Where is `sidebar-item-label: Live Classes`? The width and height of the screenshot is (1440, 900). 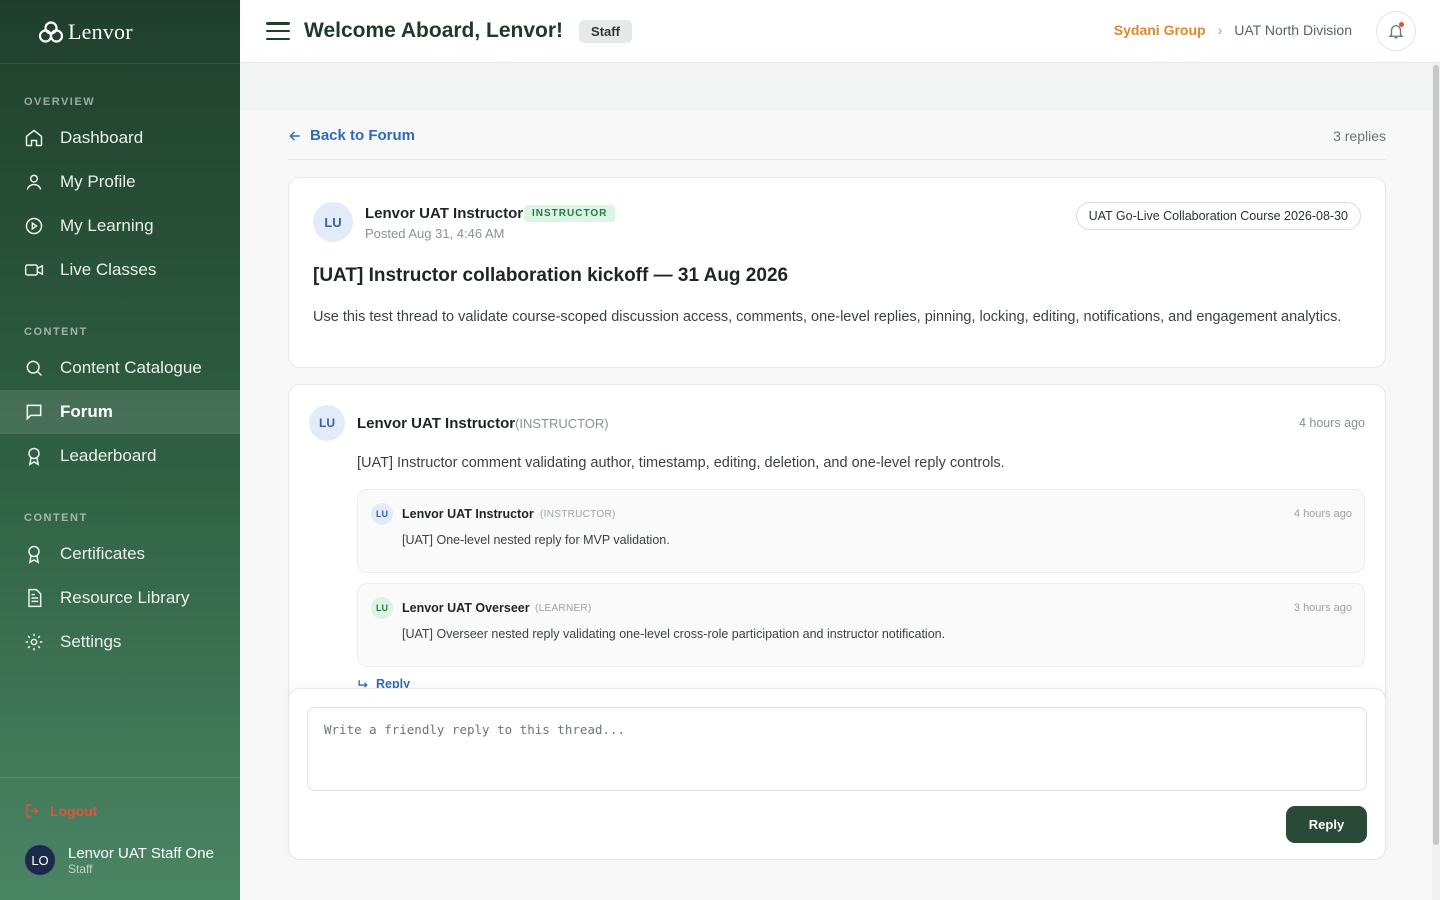
sidebar-item-label: Live Classes is located at coordinates (108, 269).